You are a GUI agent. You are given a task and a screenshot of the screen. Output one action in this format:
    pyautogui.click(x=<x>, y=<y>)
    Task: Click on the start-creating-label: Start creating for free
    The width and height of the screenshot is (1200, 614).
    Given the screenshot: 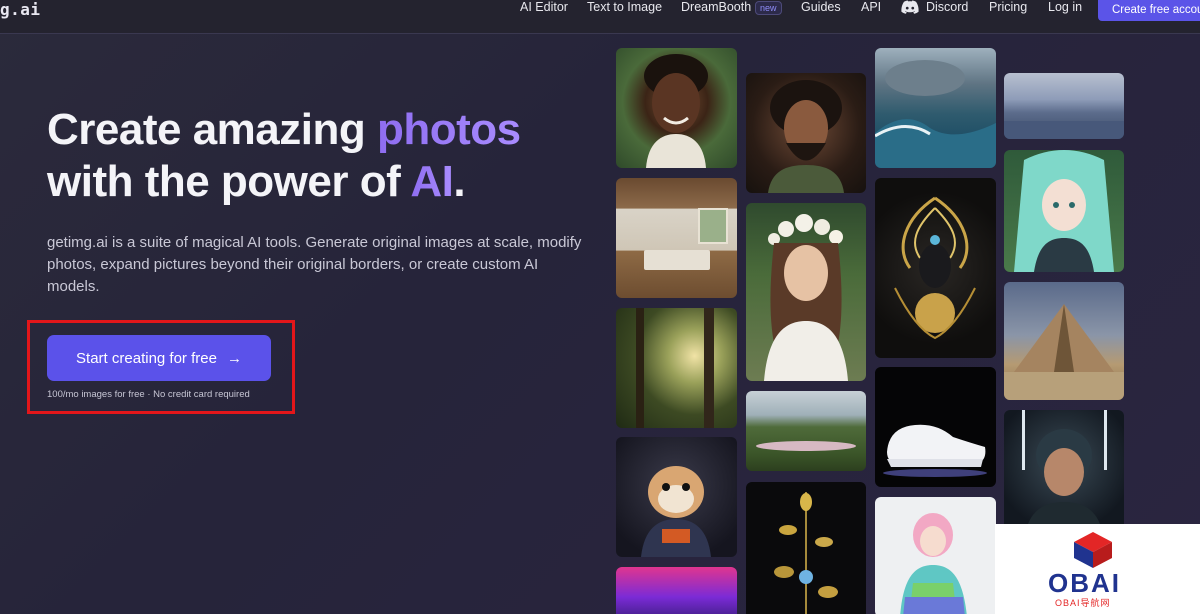 What is the action you would take?
    pyautogui.click(x=146, y=358)
    